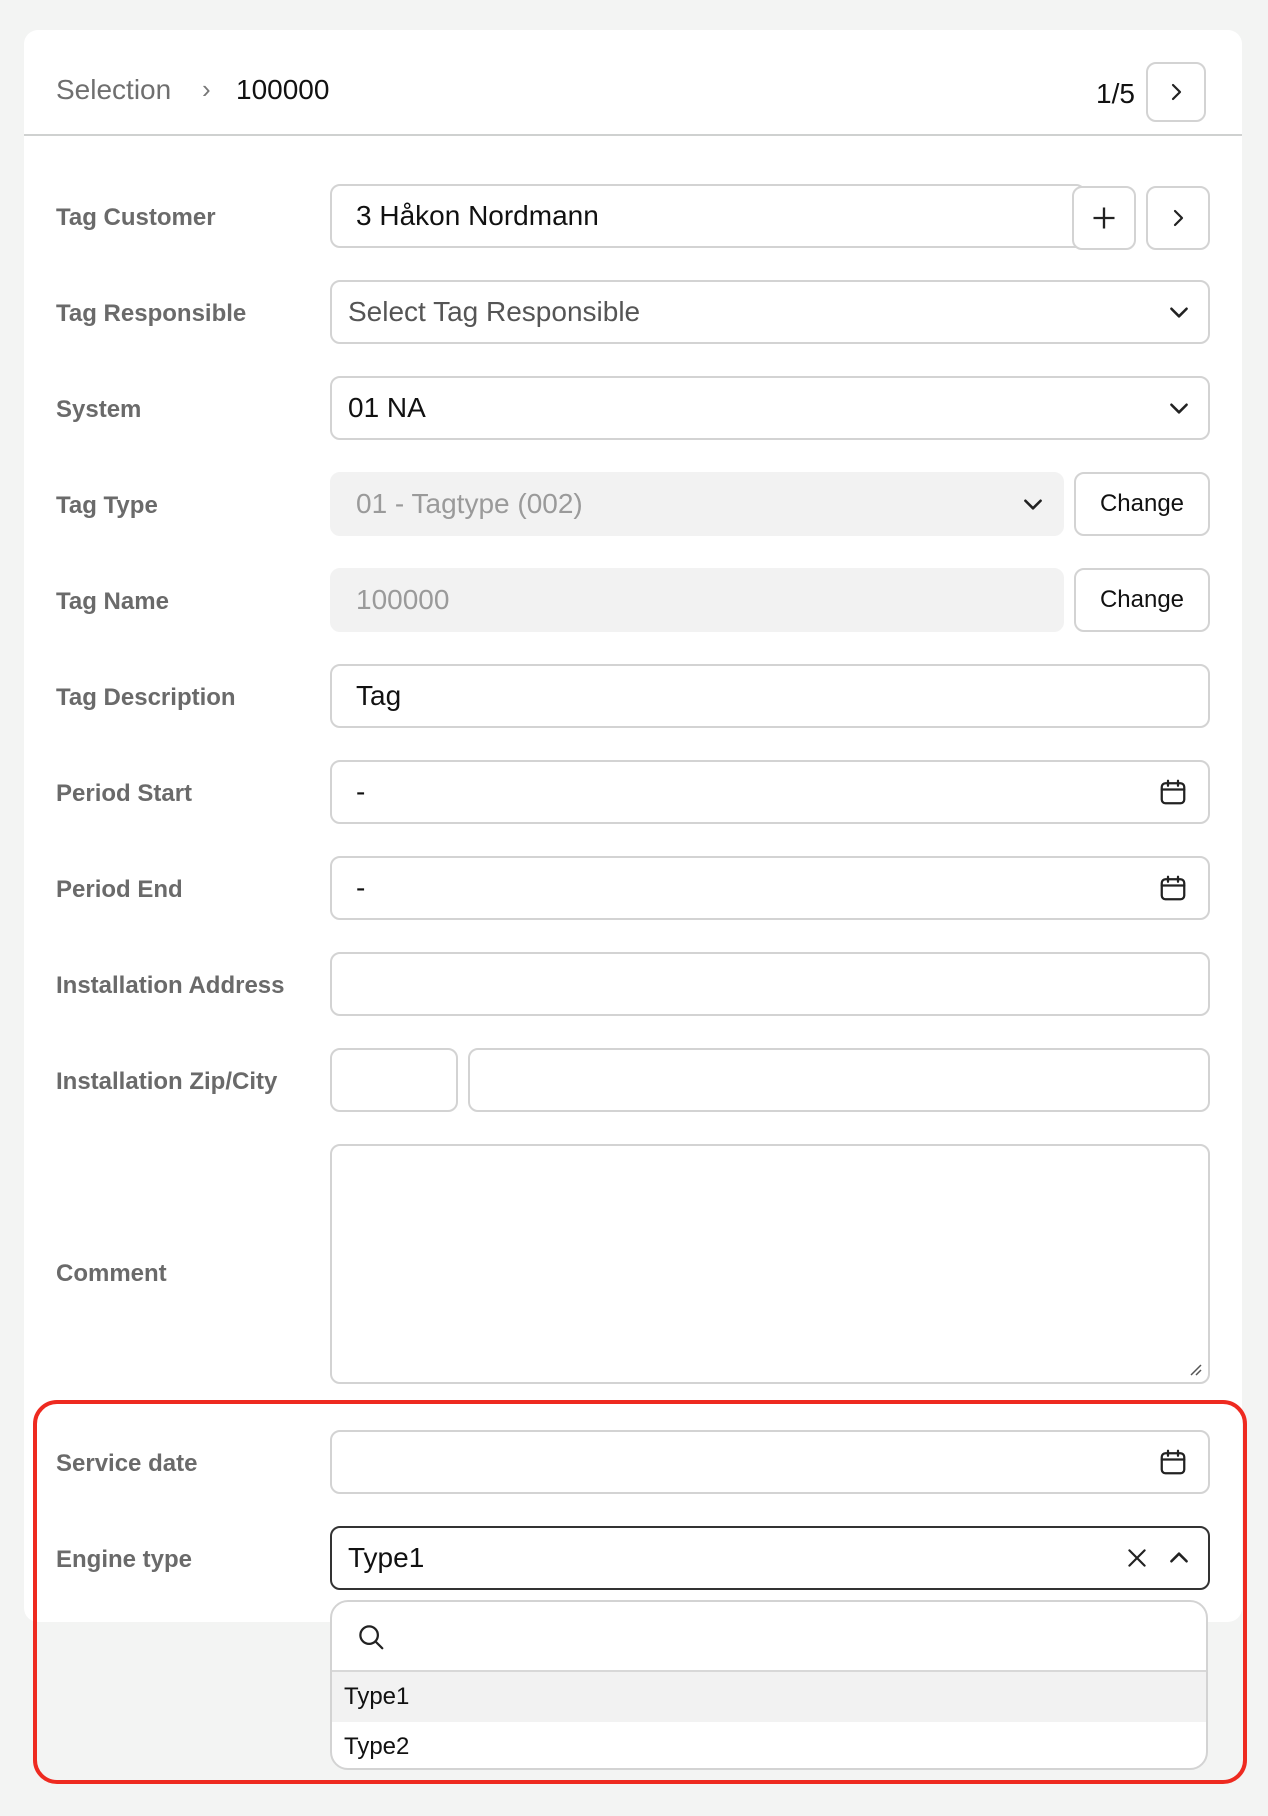 This screenshot has width=1268, height=1816. I want to click on breadcrumb-selection: Selection, so click(113, 90).